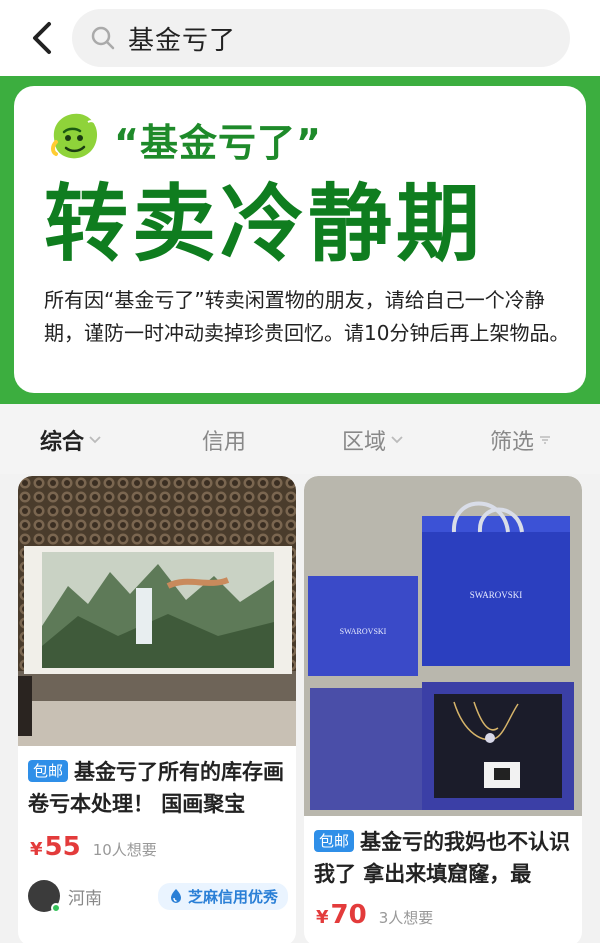 The width and height of the screenshot is (600, 943). Describe the element at coordinates (218, 143) in the screenshot. I see `banner-quote-title: “基金亏了”` at that location.